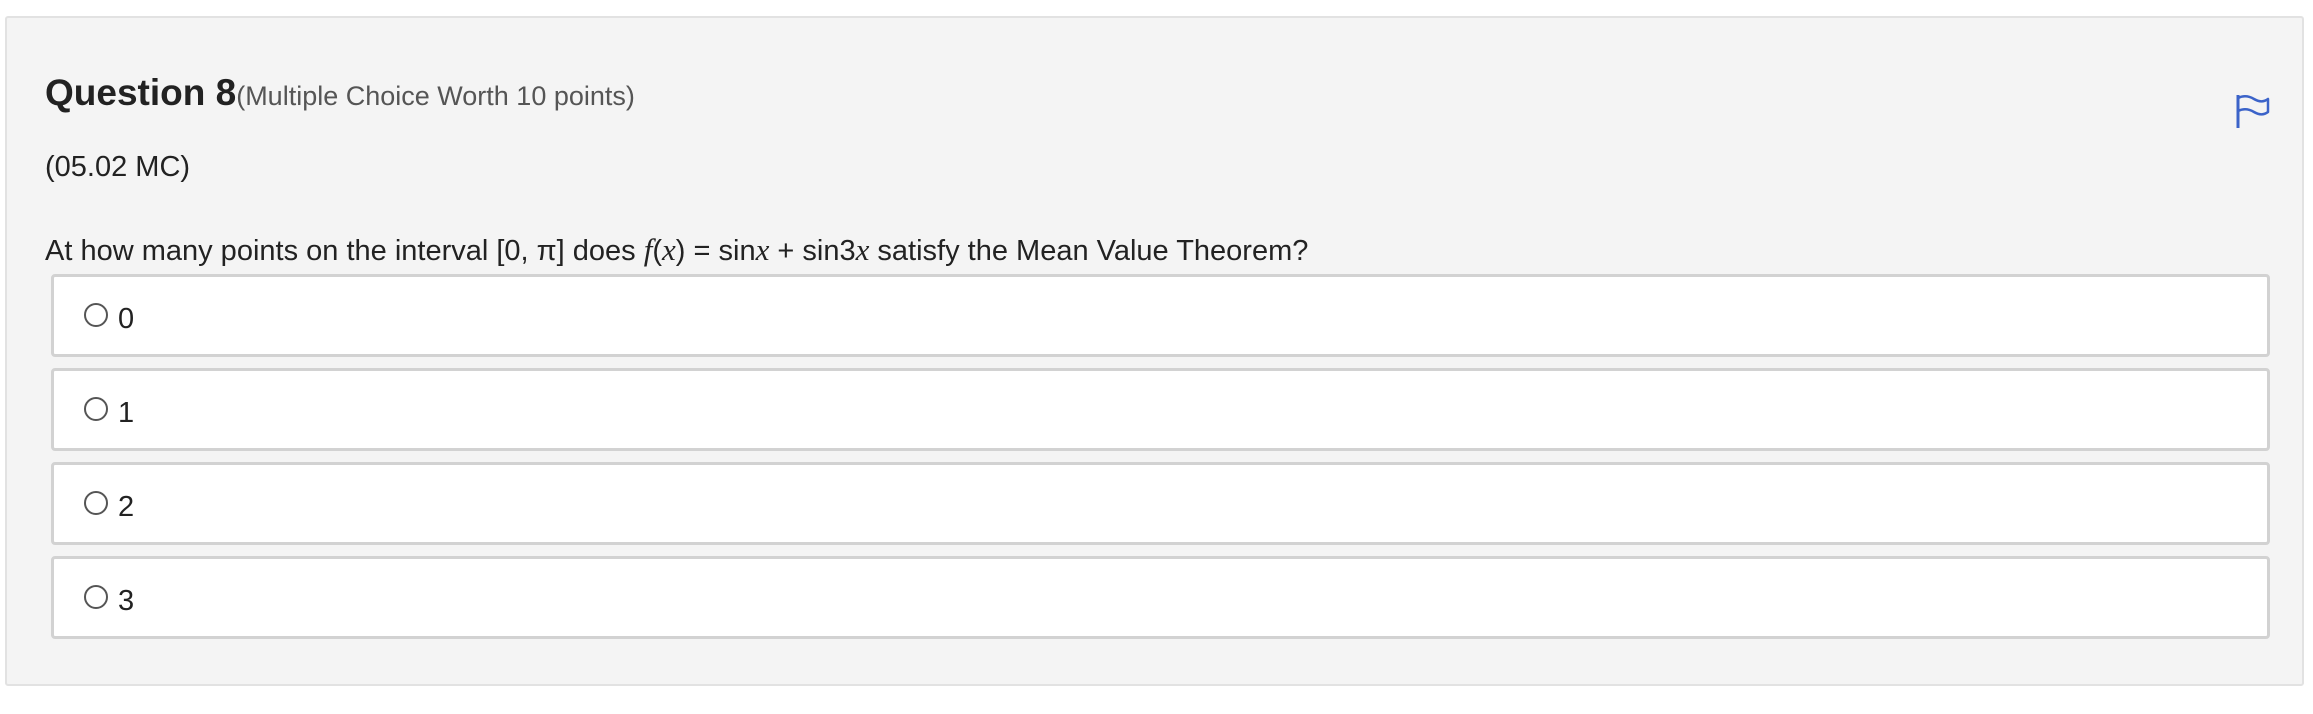  Describe the element at coordinates (720, 251) in the screenshot. I see `prompt-text: = sin` at that location.